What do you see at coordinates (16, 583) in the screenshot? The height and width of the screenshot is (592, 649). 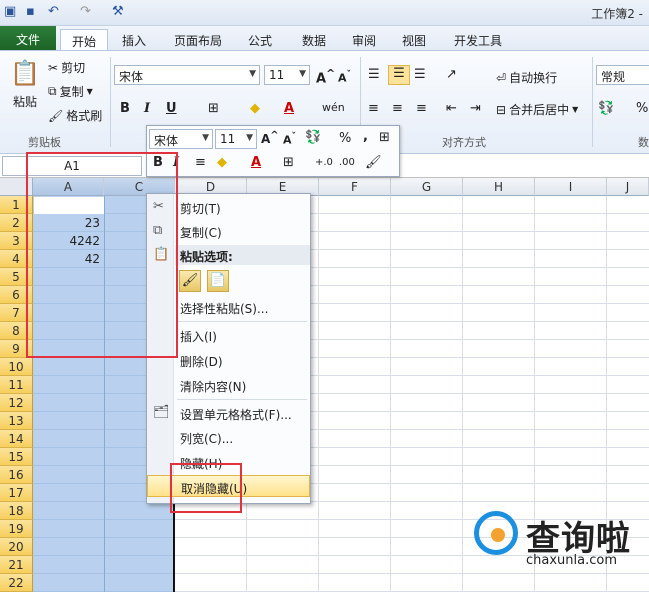 I see `row-header: 22` at bounding box center [16, 583].